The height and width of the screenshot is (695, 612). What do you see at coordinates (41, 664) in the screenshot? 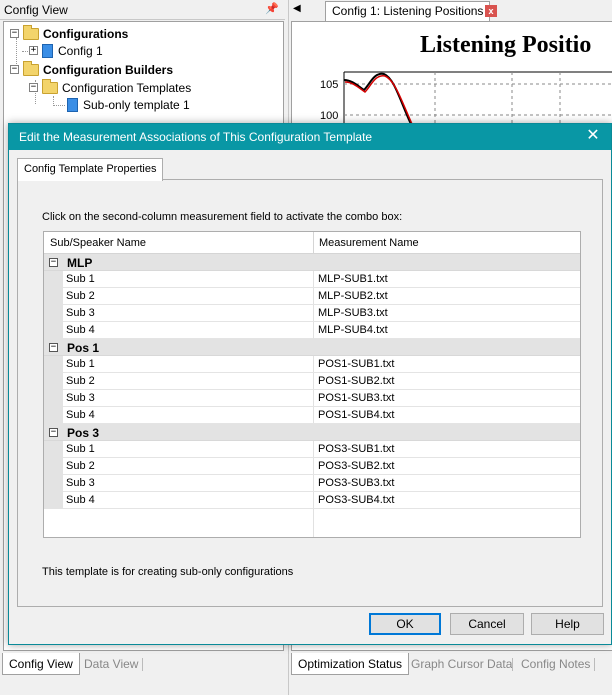
I see `tab-config-view: Config View` at bounding box center [41, 664].